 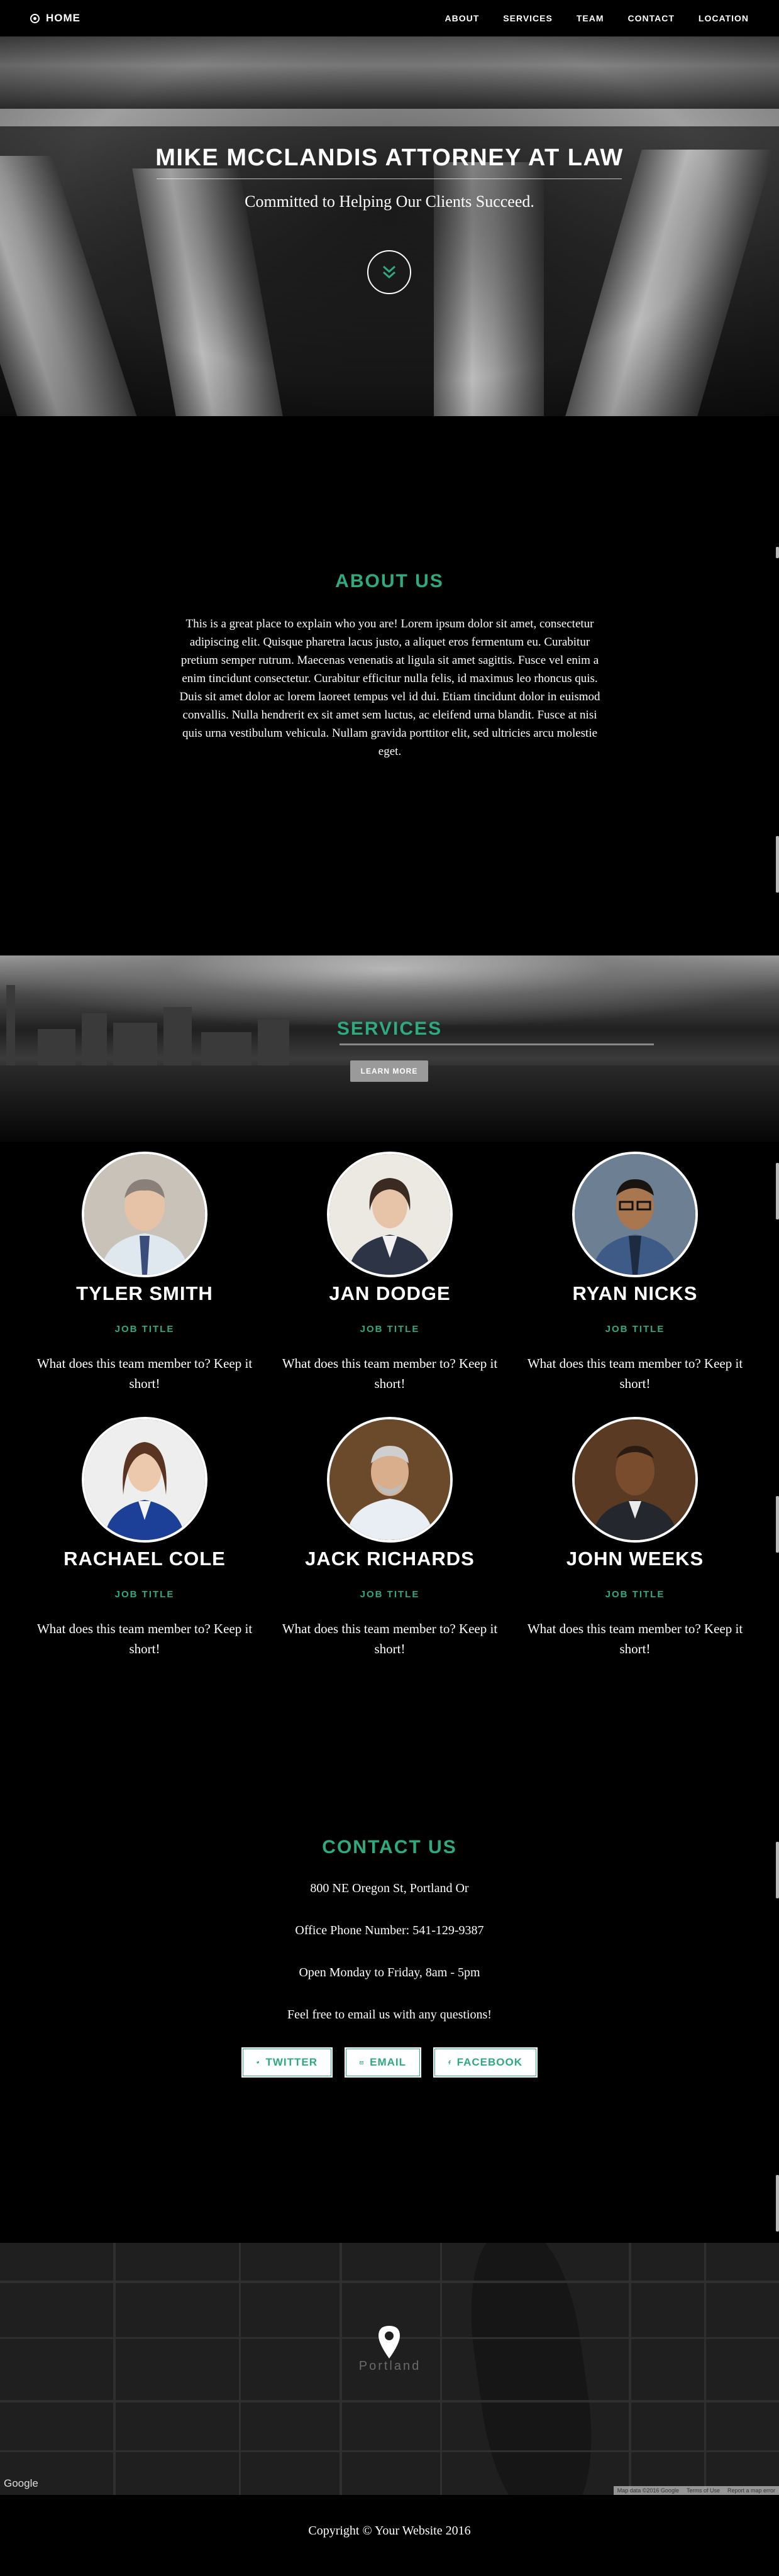 I want to click on hero-overlay, so click(x=389, y=226).